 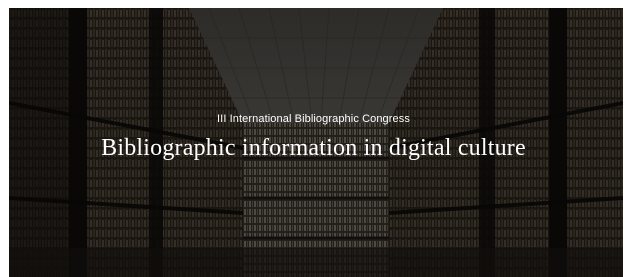 I want to click on page-edge, so click(x=625, y=142).